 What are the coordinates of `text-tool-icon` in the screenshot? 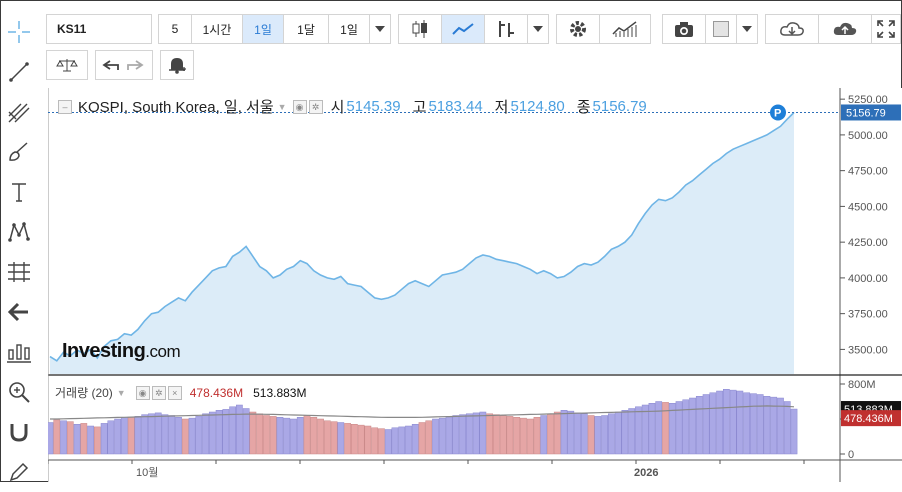 It's located at (19, 192).